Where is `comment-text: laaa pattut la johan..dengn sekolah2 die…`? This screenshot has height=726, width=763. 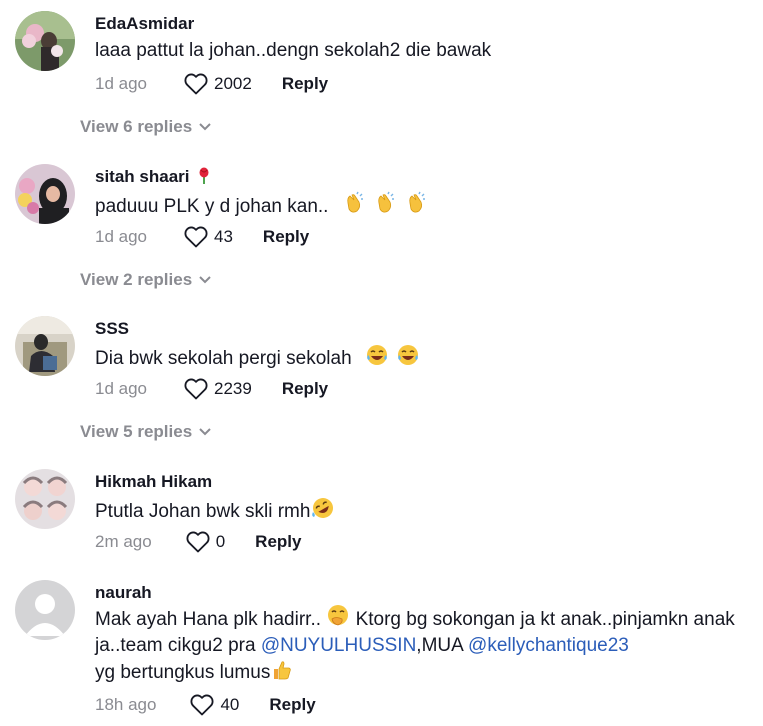 comment-text: laaa pattut la johan..dengn sekolah2 die… is located at coordinates (293, 50).